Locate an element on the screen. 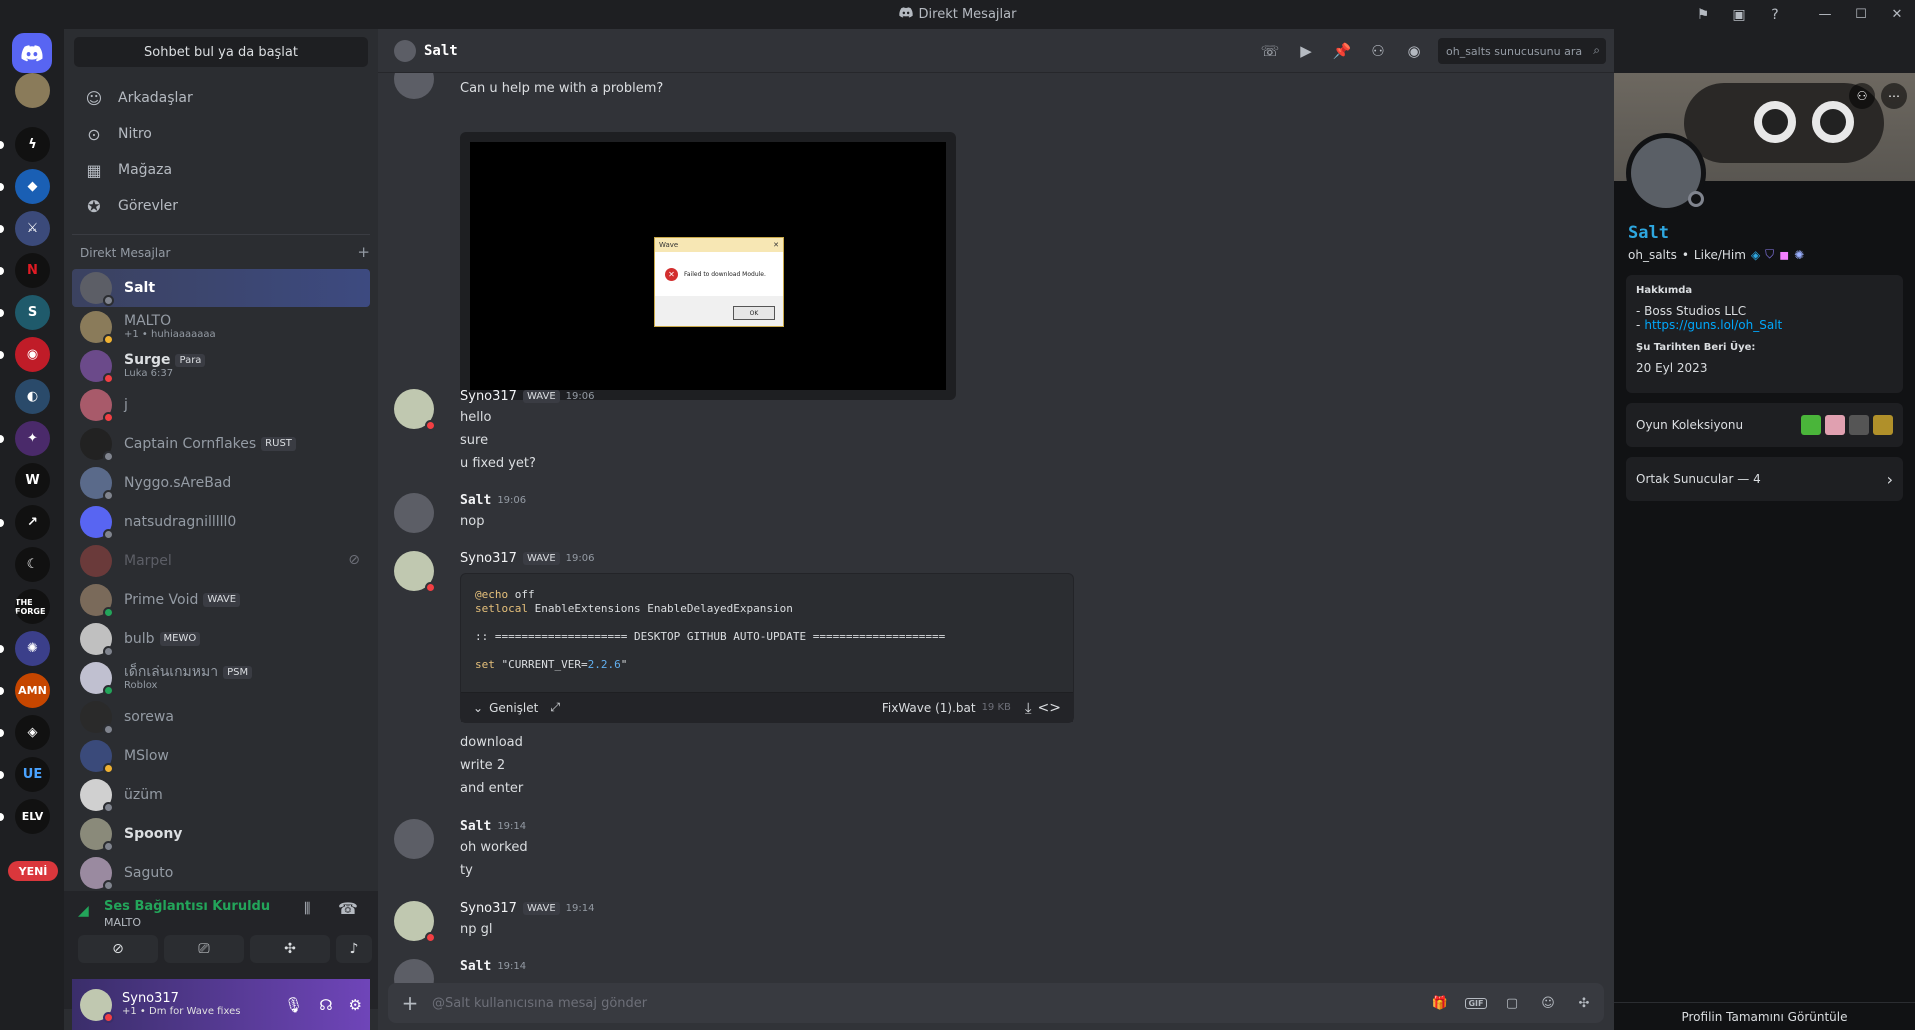 This screenshot has width=1915, height=1030. dm-item: Spoony is located at coordinates (221, 834).